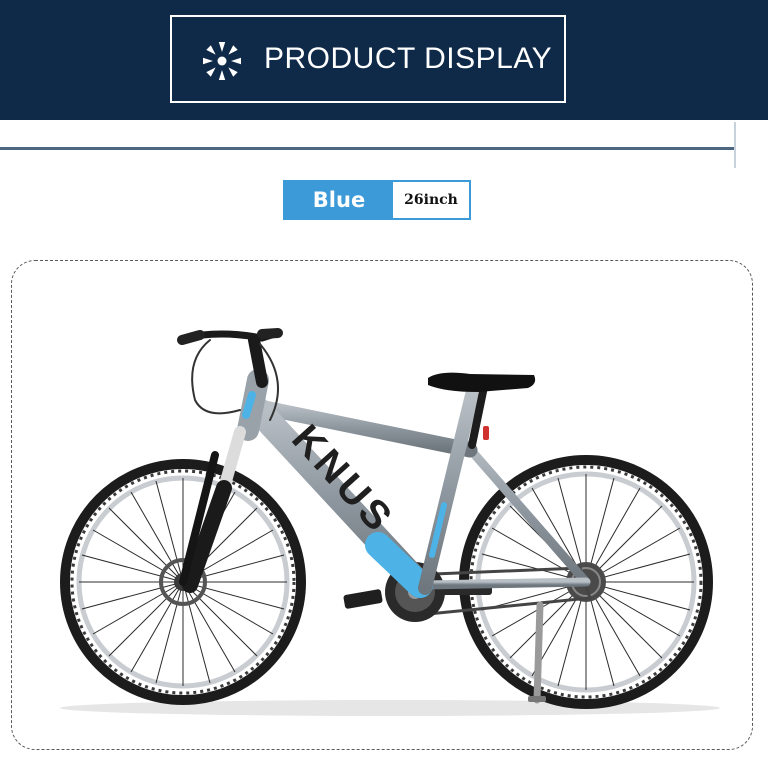  Describe the element at coordinates (212, 509) in the screenshot. I see `front-fork` at that location.